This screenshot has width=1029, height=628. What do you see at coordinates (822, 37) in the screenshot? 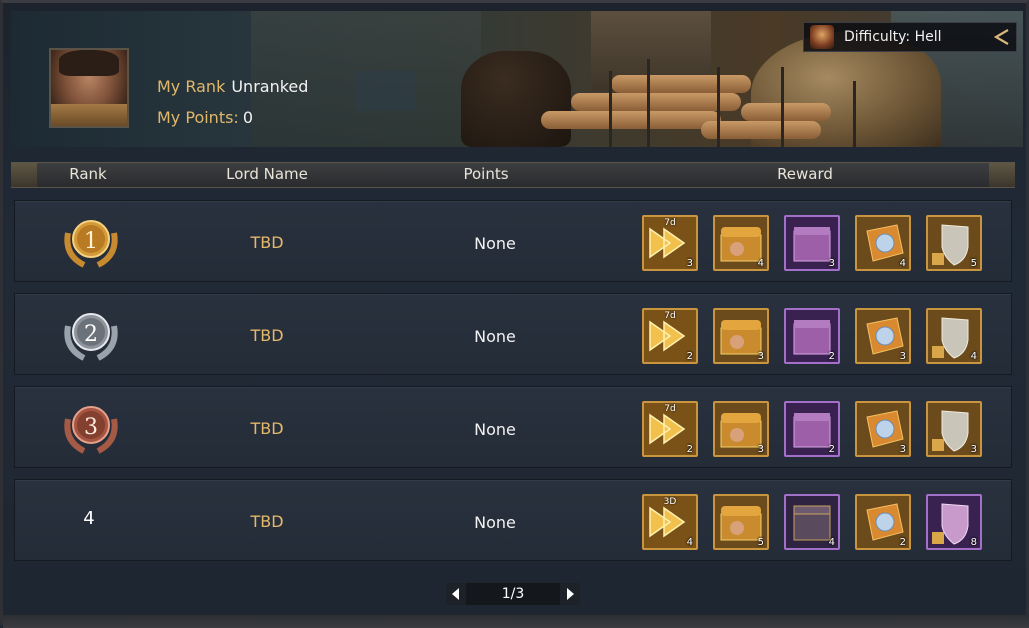
I see `difficulty-demon-icon` at bounding box center [822, 37].